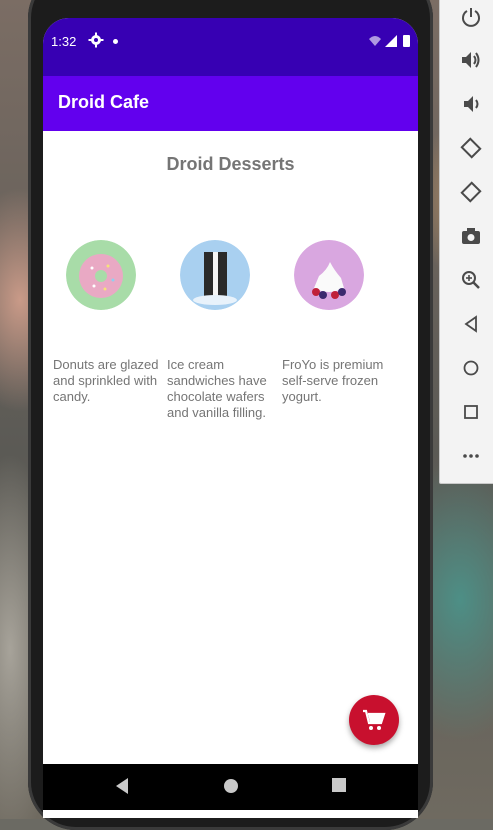 The image size is (493, 830). I want to click on volume-down-icon, so click(471, 104).